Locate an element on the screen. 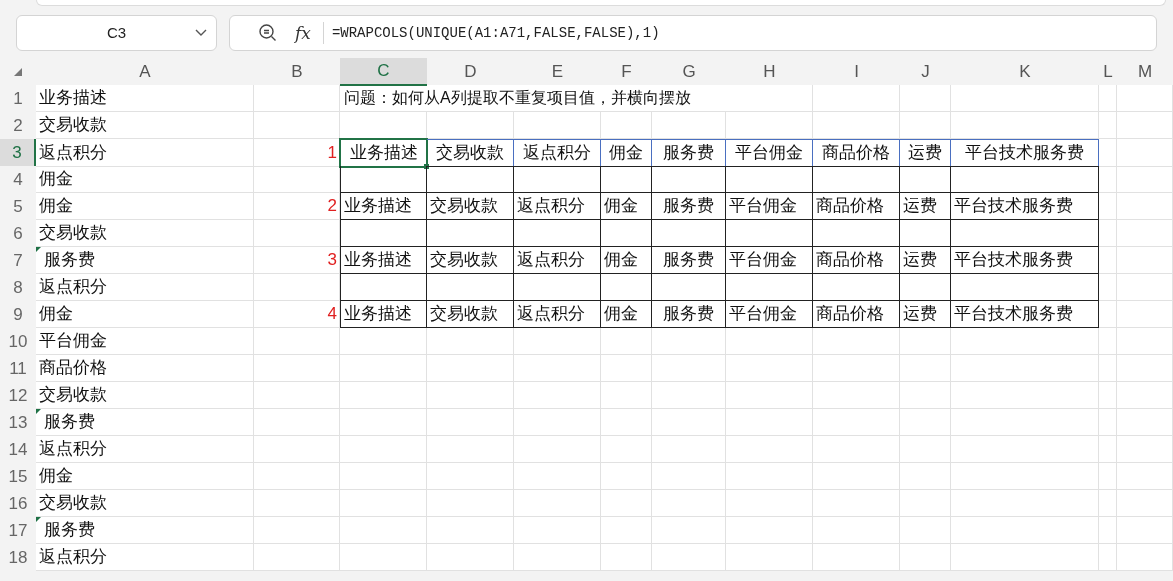 This screenshot has width=1173, height=581. row-header: 17 is located at coordinates (18, 530).